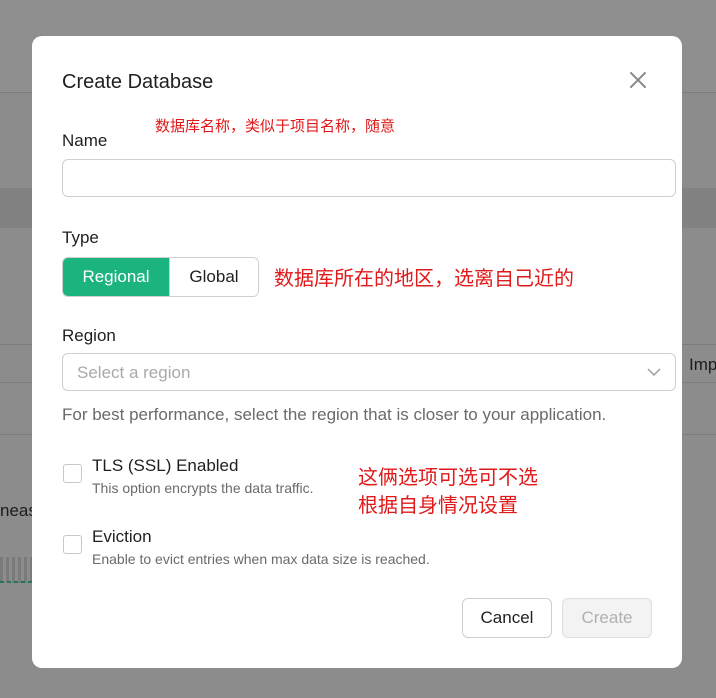  I want to click on name-input, so click(369, 178).